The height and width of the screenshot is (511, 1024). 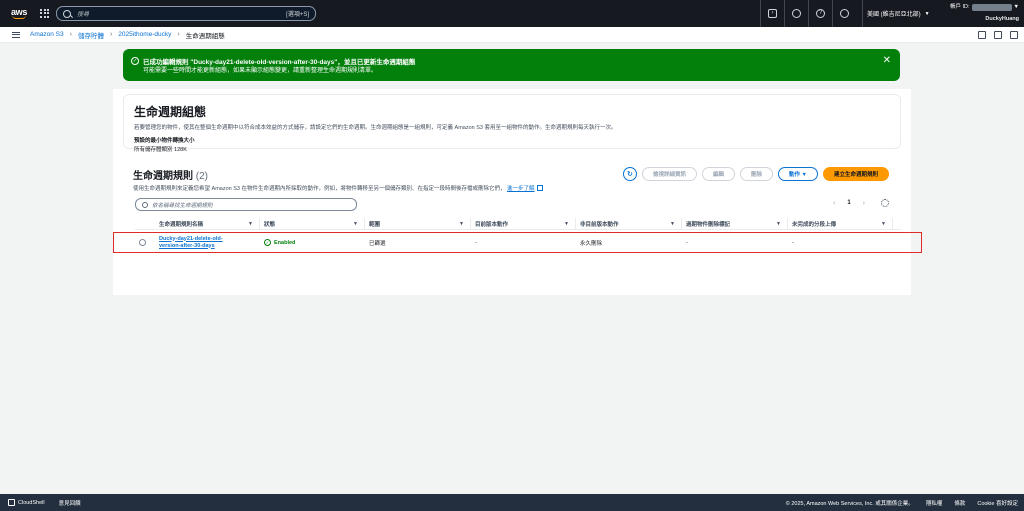 What do you see at coordinates (864, 203) in the screenshot?
I see `next-page-button: ›` at bounding box center [864, 203].